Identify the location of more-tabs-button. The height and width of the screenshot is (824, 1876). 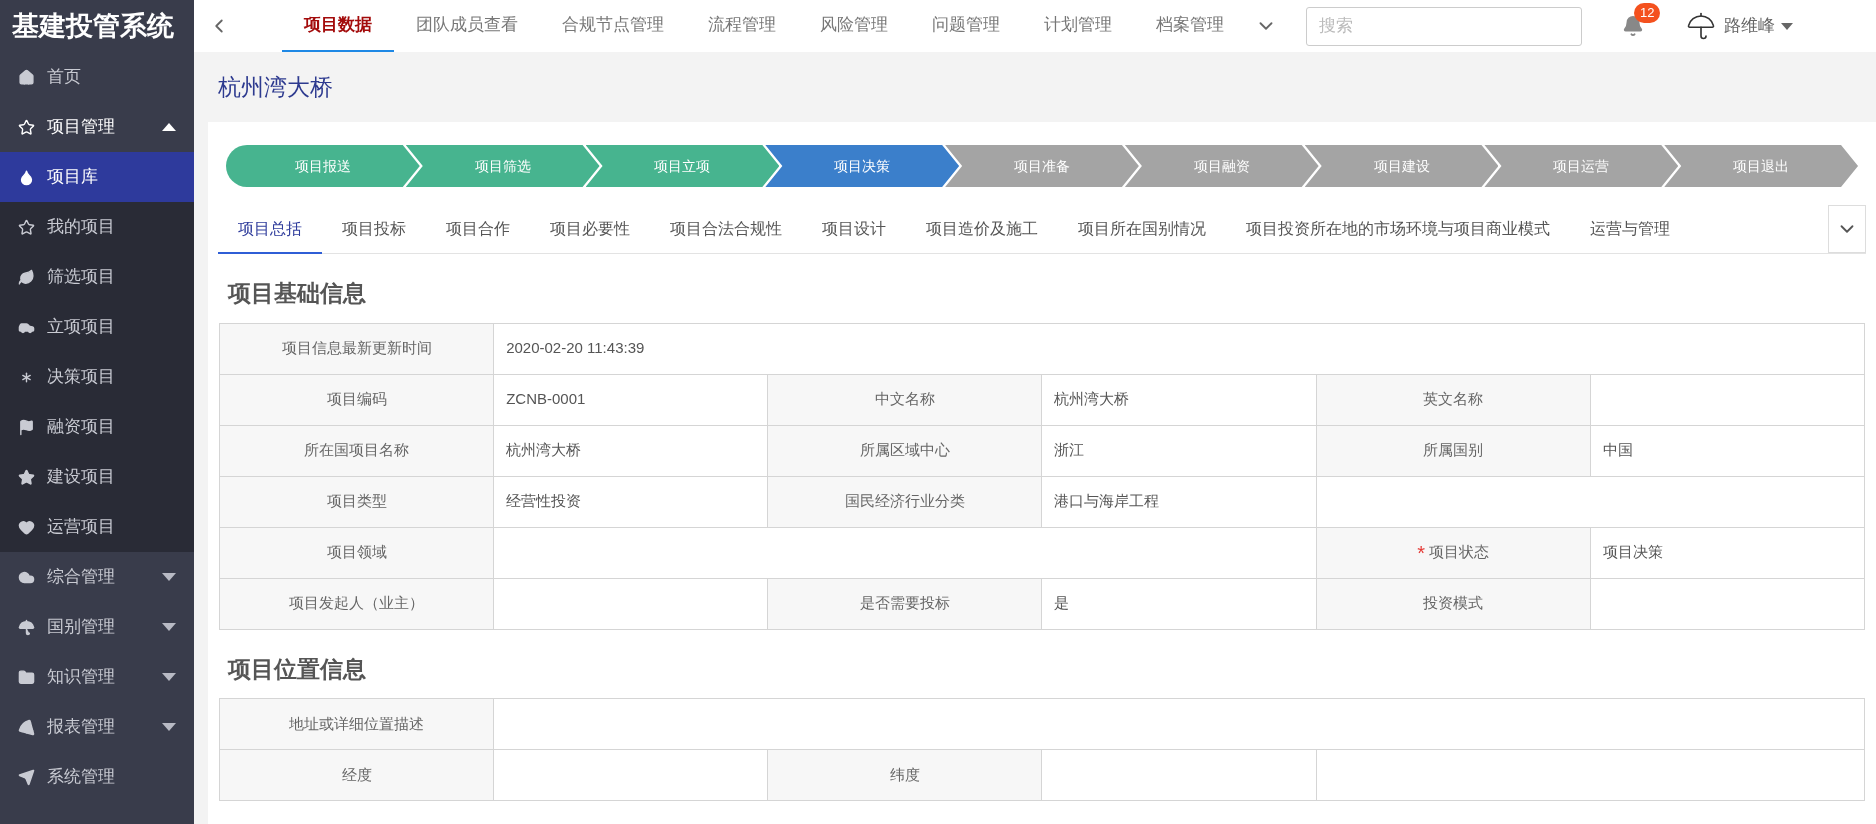
(1847, 229).